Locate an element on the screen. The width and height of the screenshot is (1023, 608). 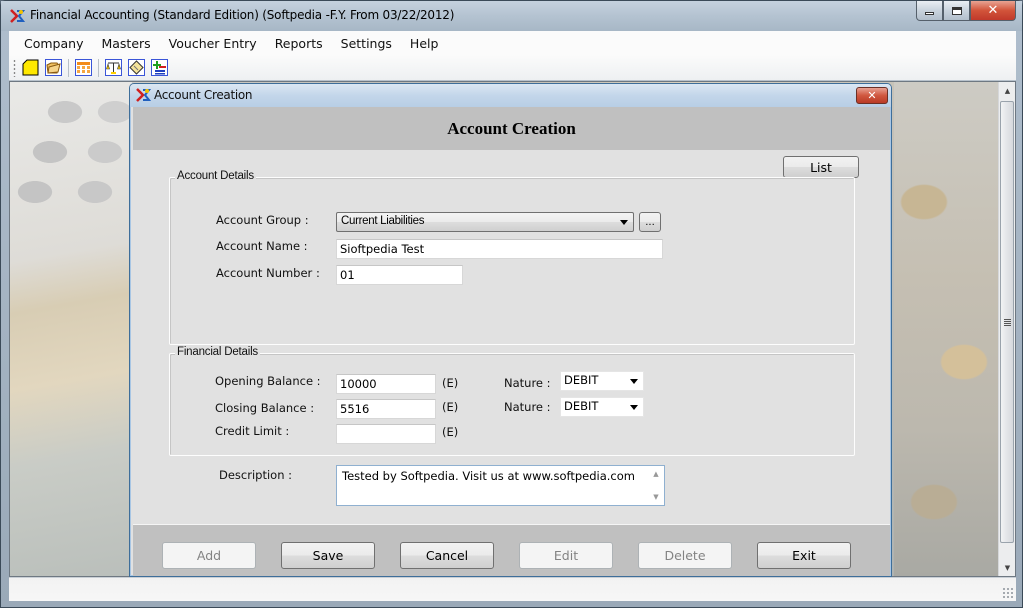
closing-nature-select: DEBIT is located at coordinates (602, 407).